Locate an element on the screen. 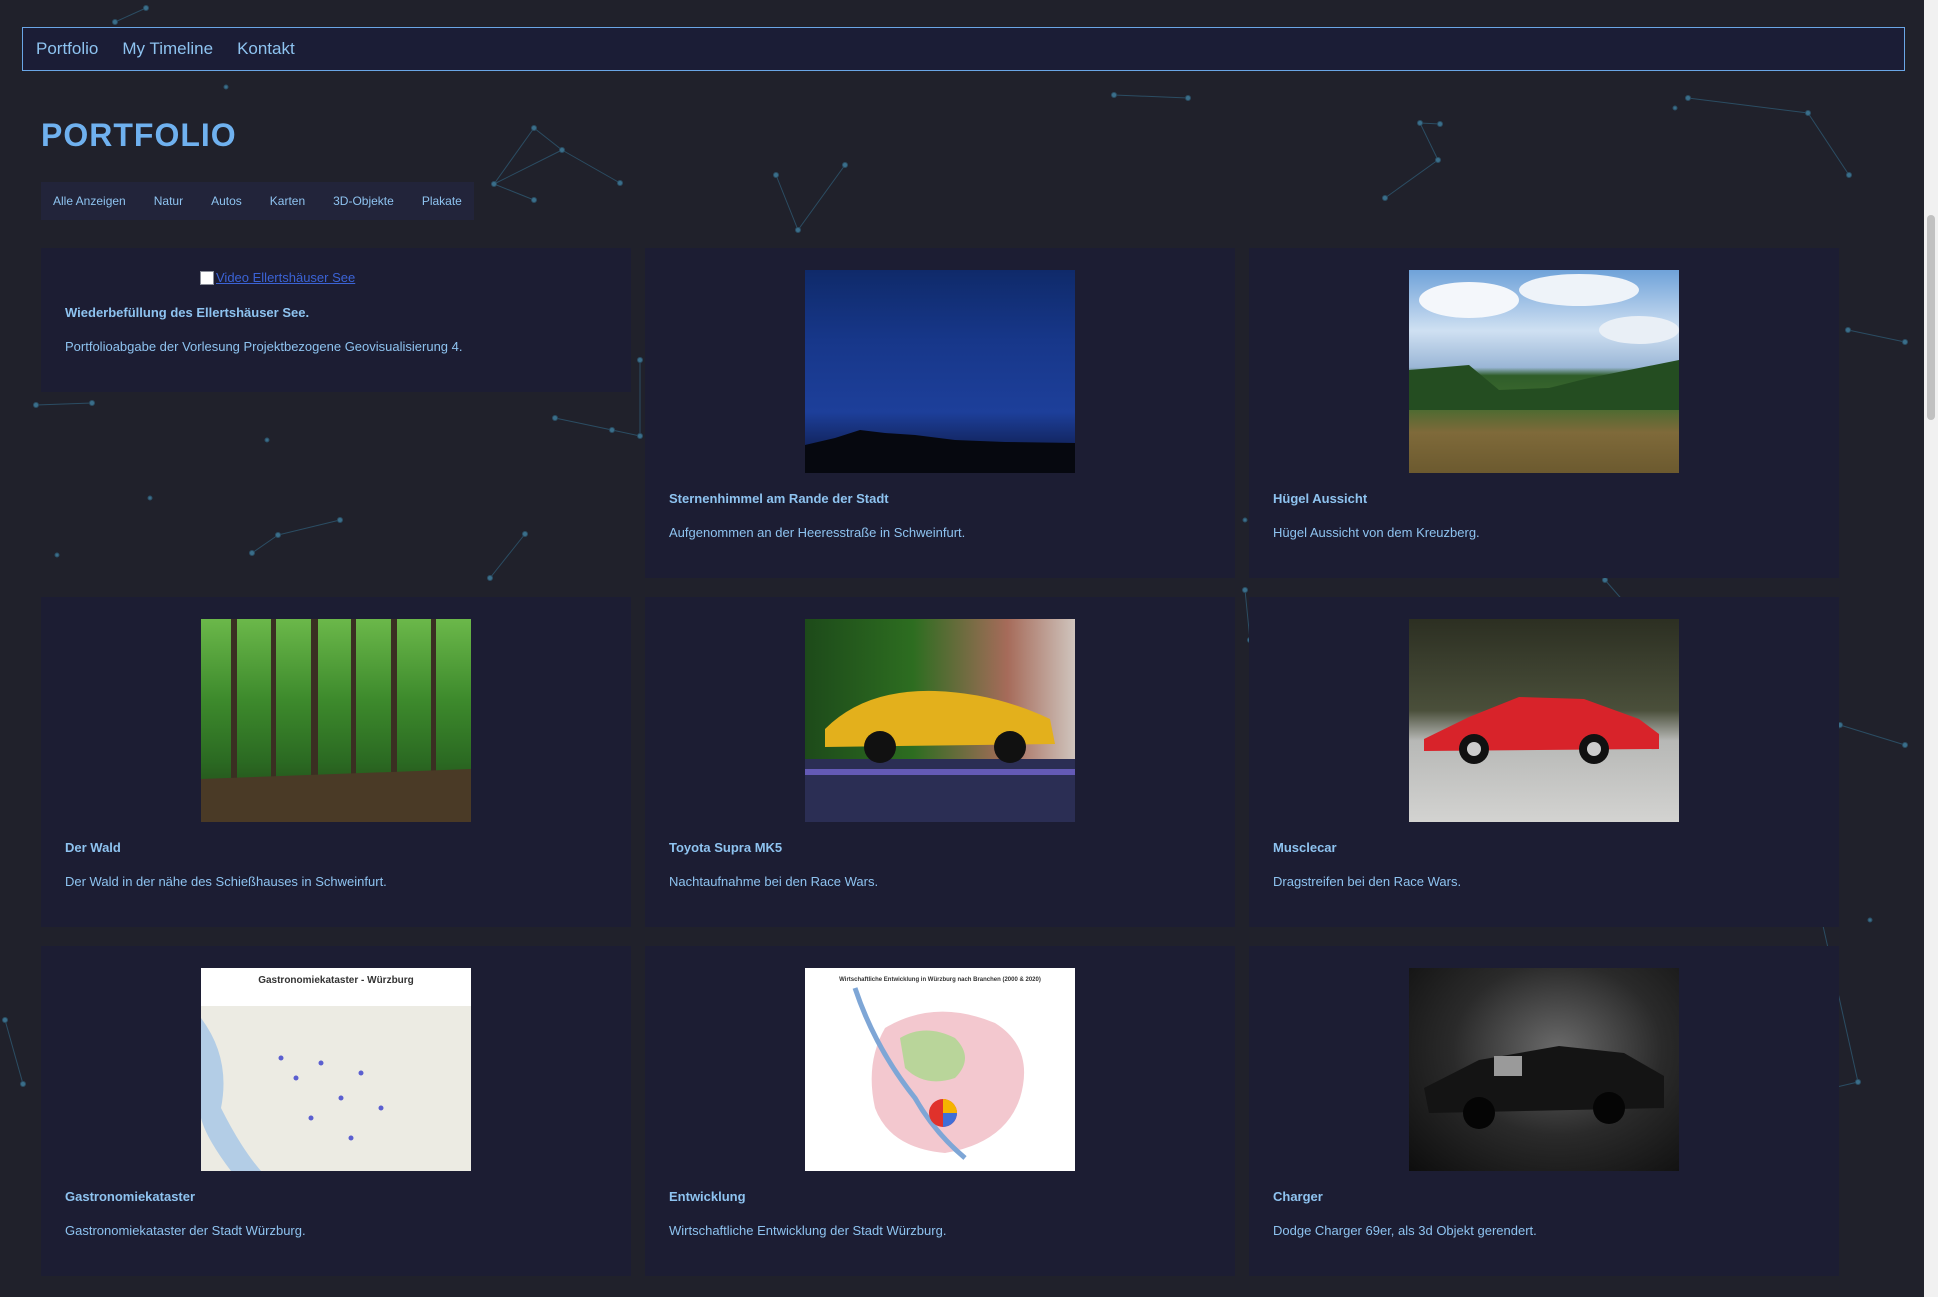  card-title: Charger is located at coordinates (1298, 1196).